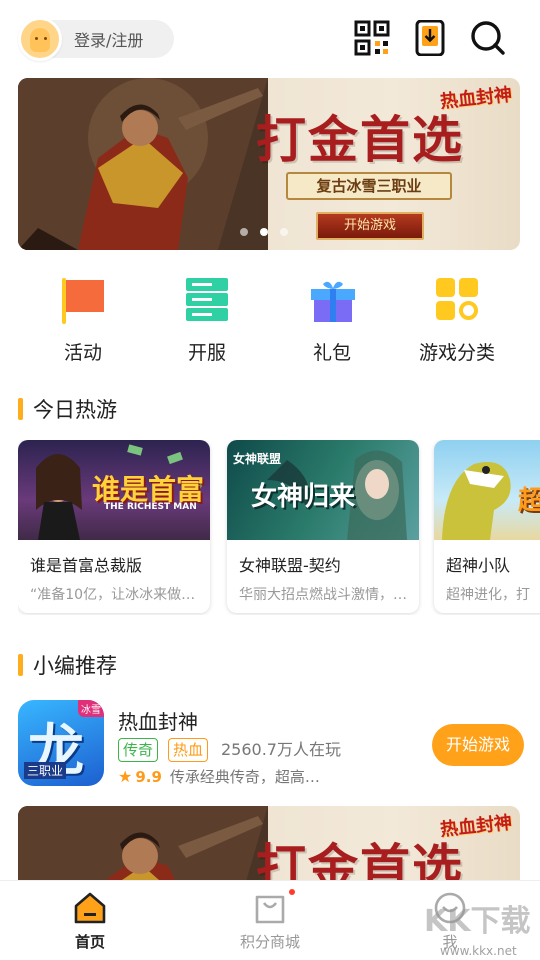 This screenshot has height=960, width=540. Describe the element at coordinates (125, 776) in the screenshot. I see `star-icon: ★` at that location.